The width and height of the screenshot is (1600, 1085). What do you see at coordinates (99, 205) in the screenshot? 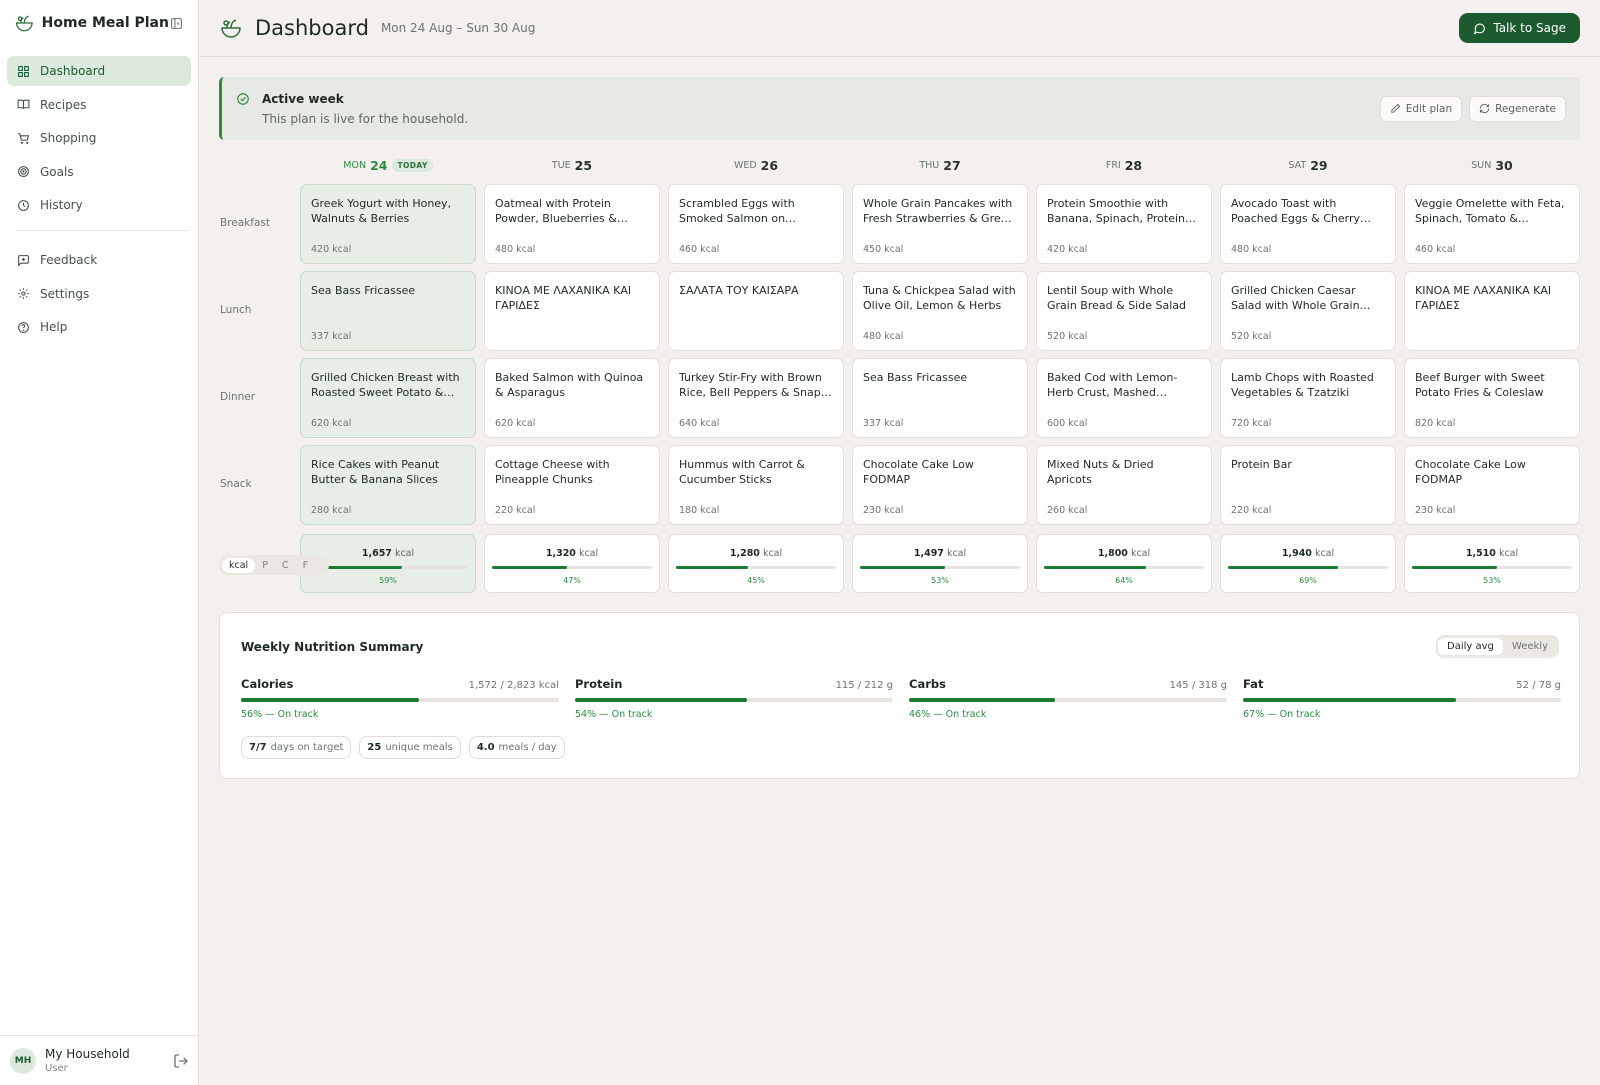
I see `sidebar-item-history: History` at bounding box center [99, 205].